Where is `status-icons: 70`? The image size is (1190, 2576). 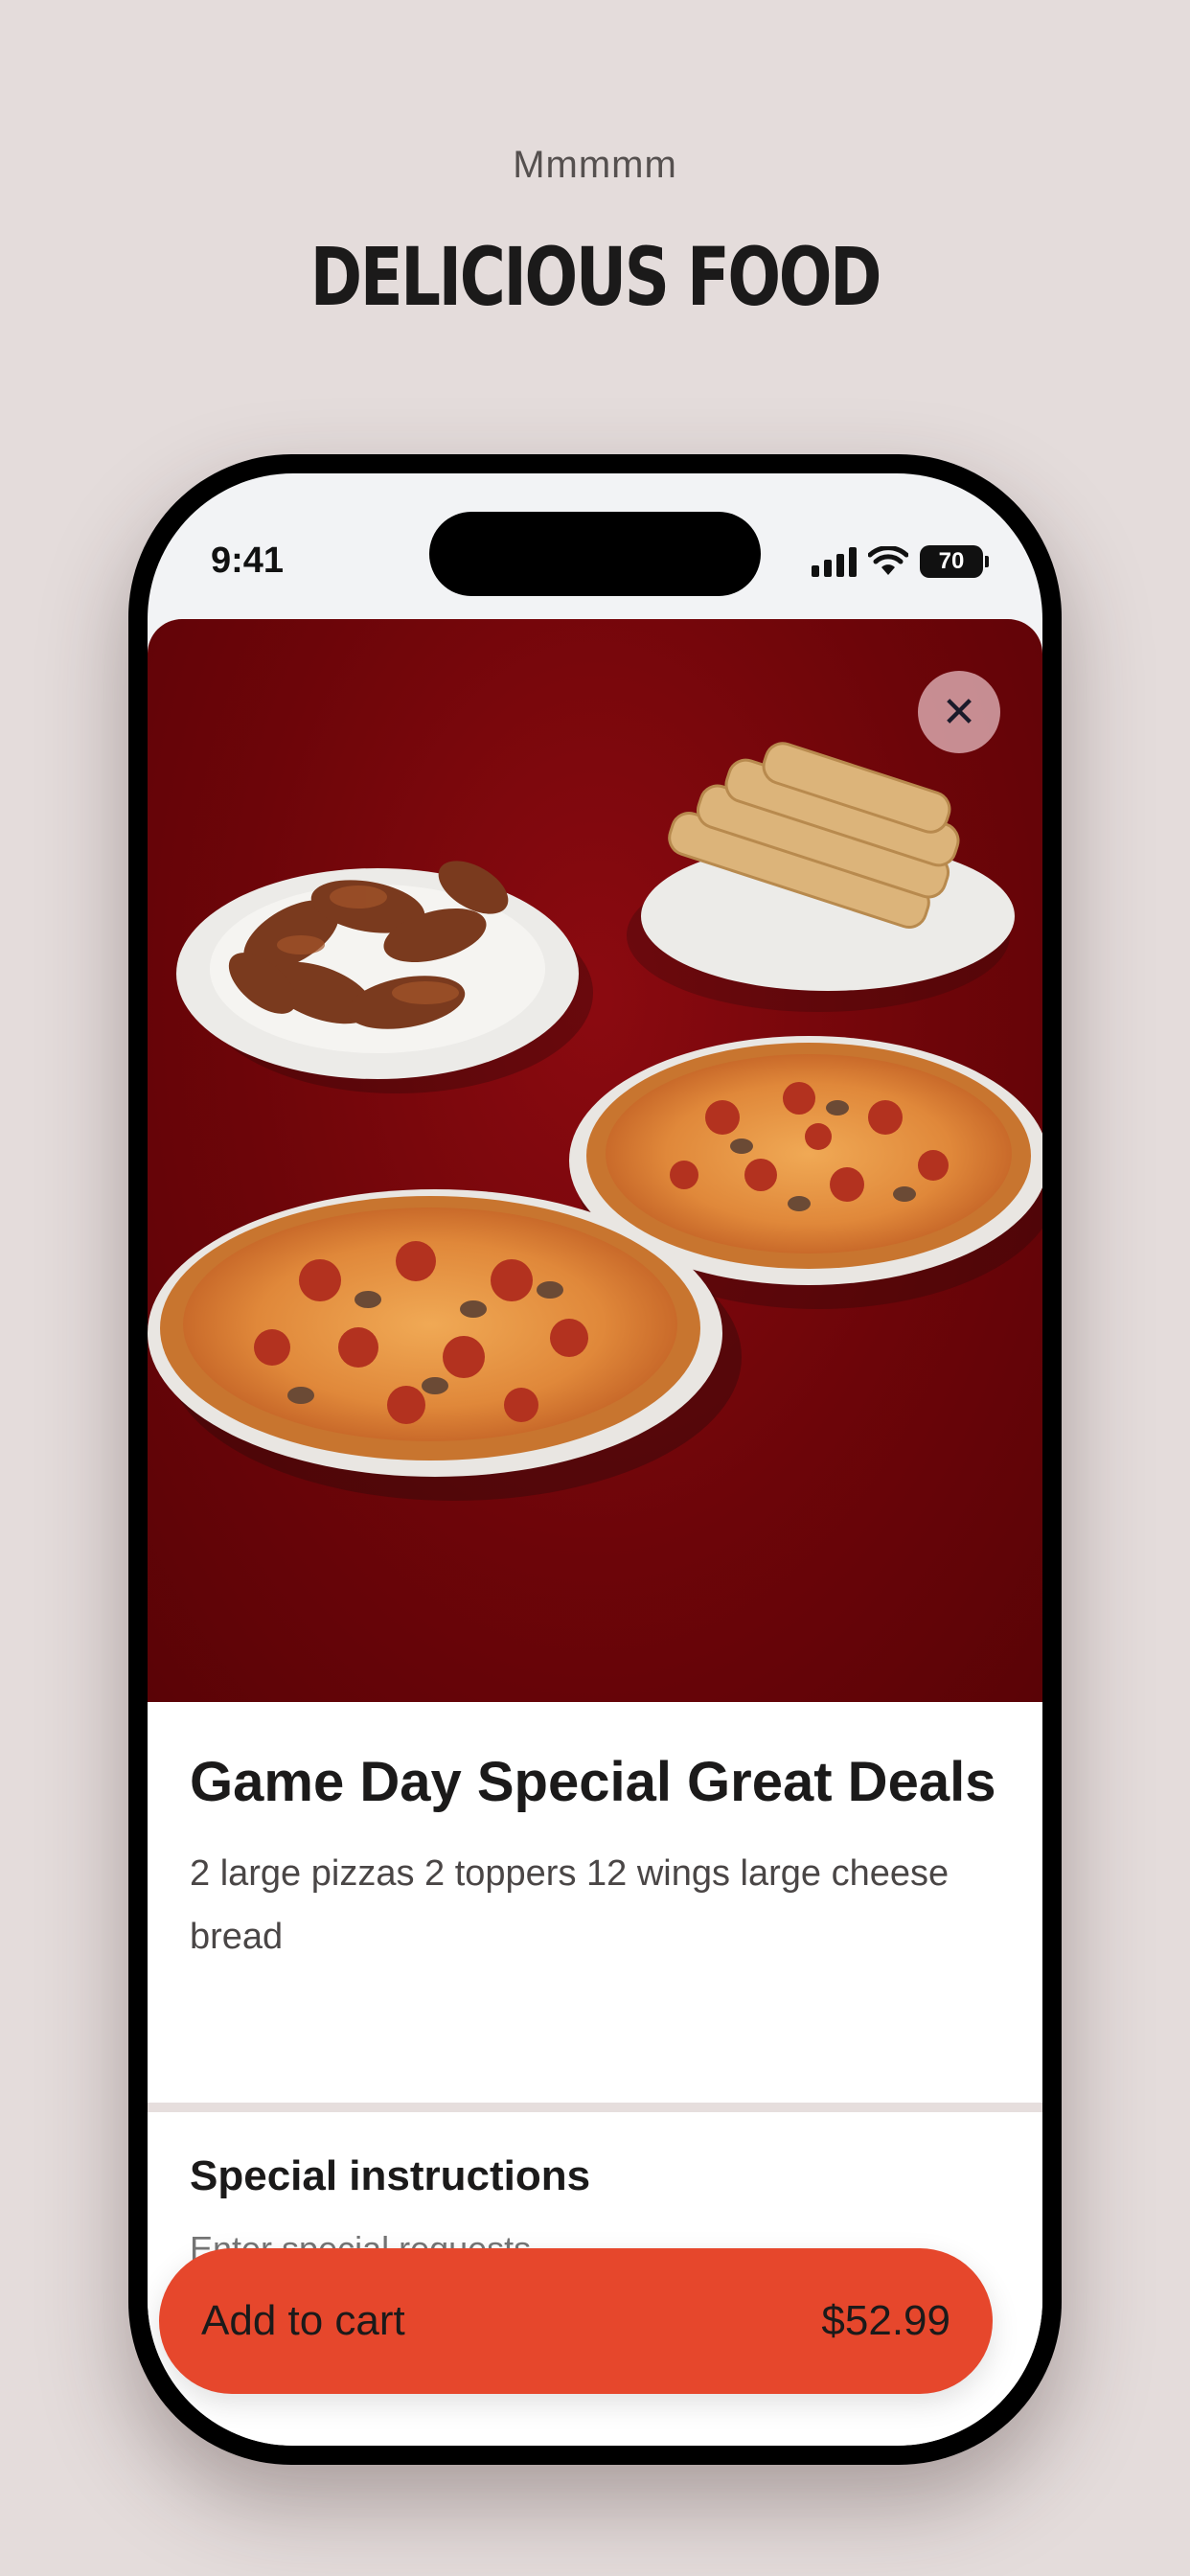 status-icons: 70 is located at coordinates (901, 561).